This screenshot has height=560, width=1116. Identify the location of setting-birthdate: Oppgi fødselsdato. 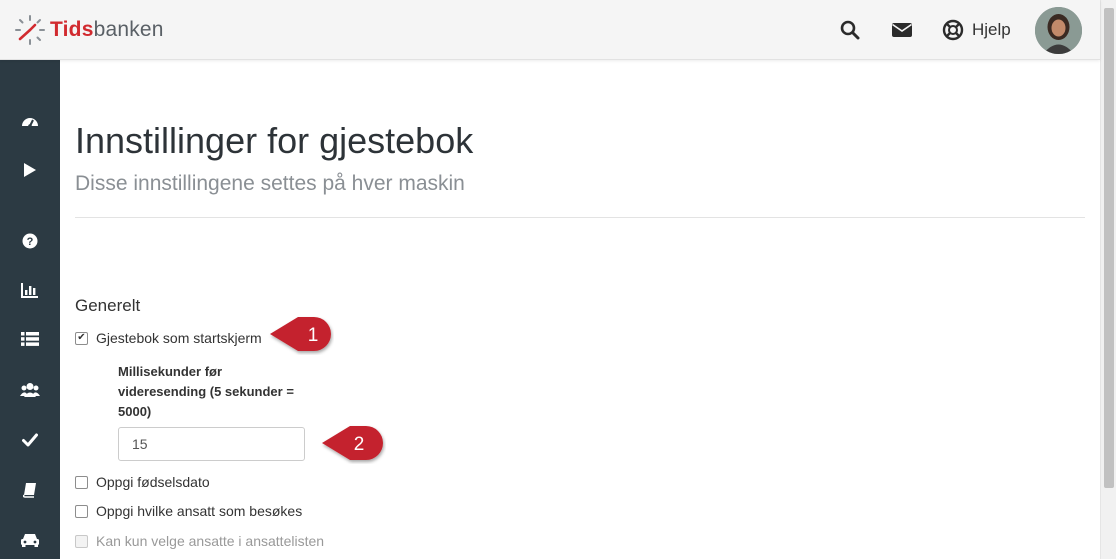
(142, 482).